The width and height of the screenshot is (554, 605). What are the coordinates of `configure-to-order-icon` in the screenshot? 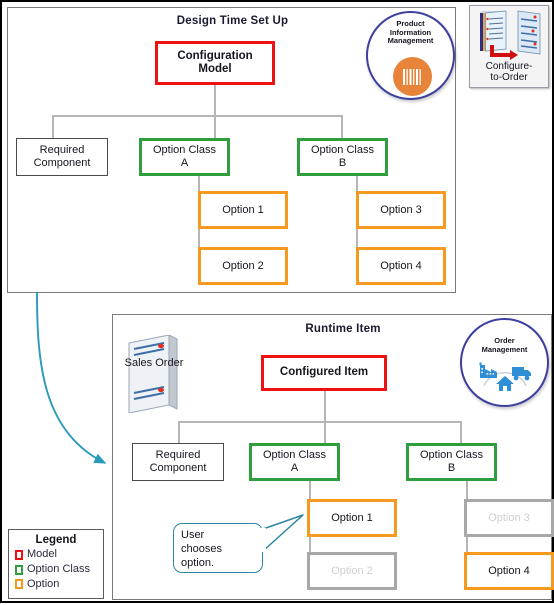 It's located at (510, 35).